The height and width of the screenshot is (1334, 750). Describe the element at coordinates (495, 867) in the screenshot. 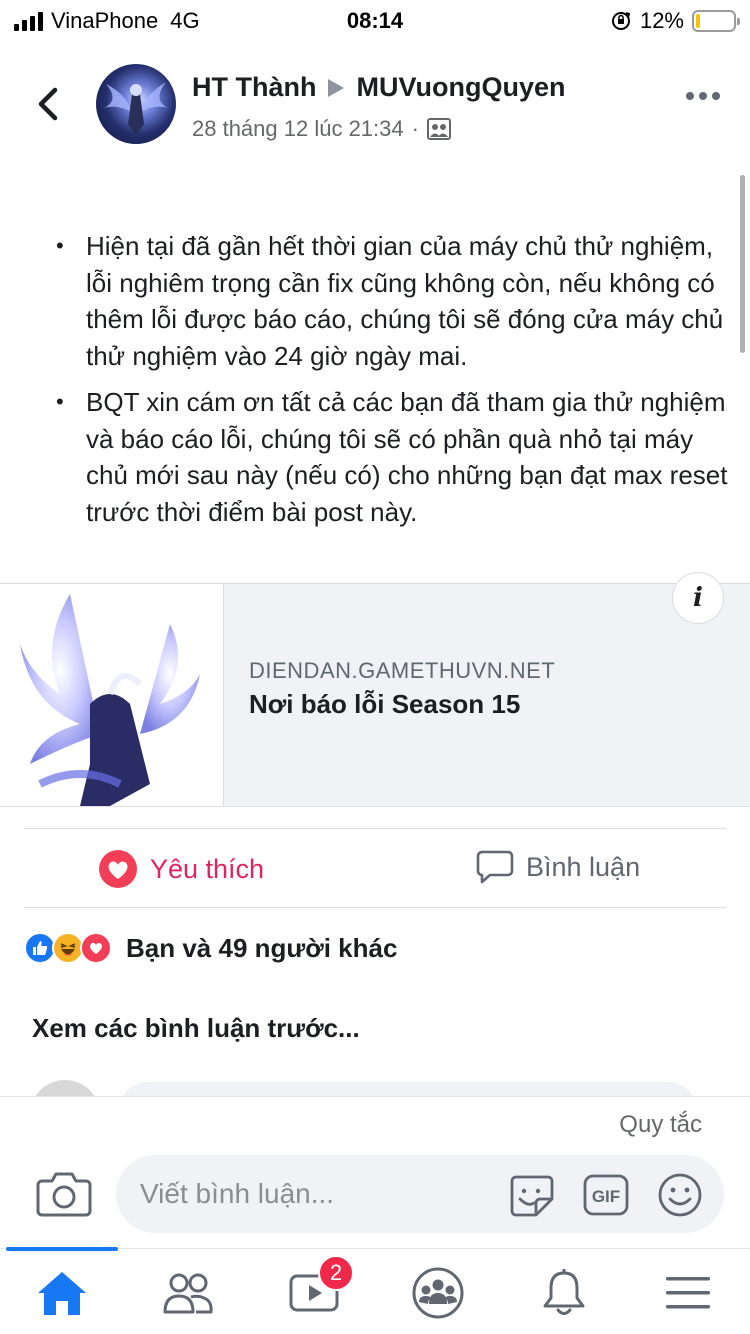

I see `comment-icon` at that location.